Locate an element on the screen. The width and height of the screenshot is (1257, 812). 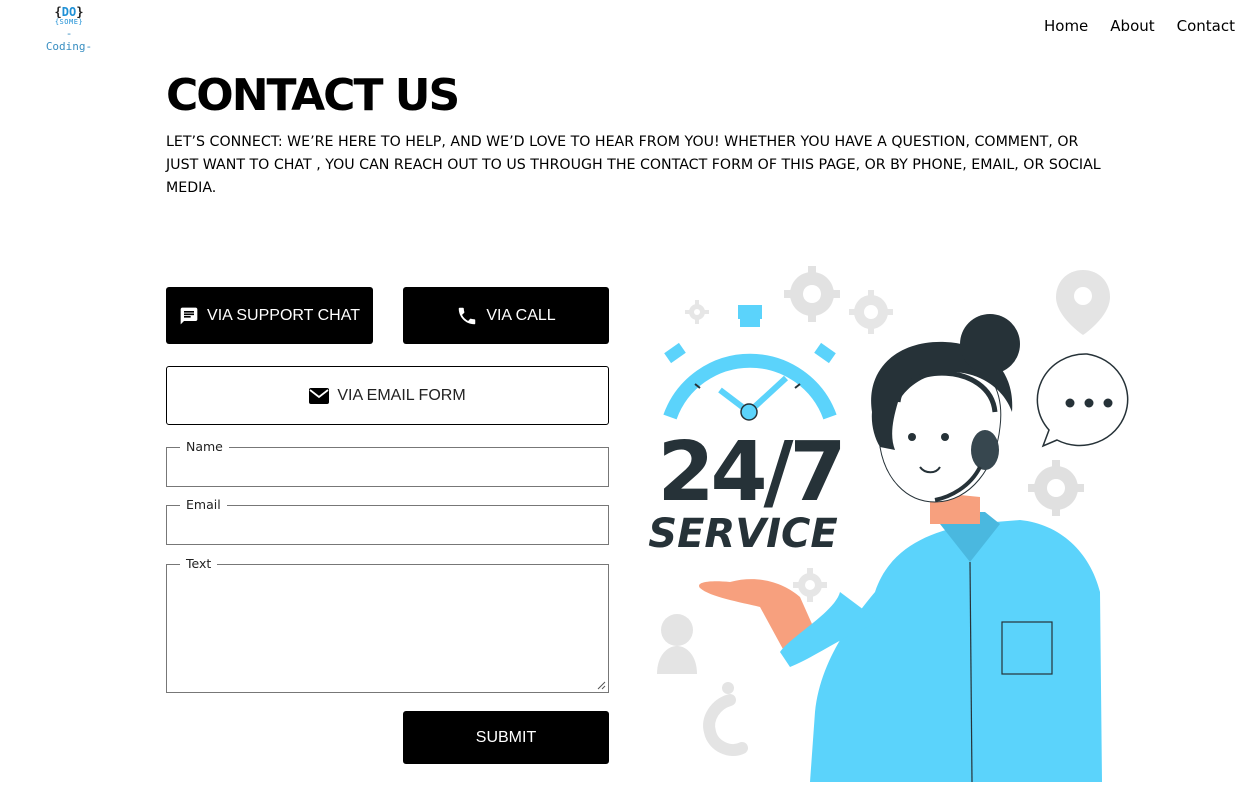
support-chat-button: VIA SUPPORT CHAT is located at coordinates (269, 315).